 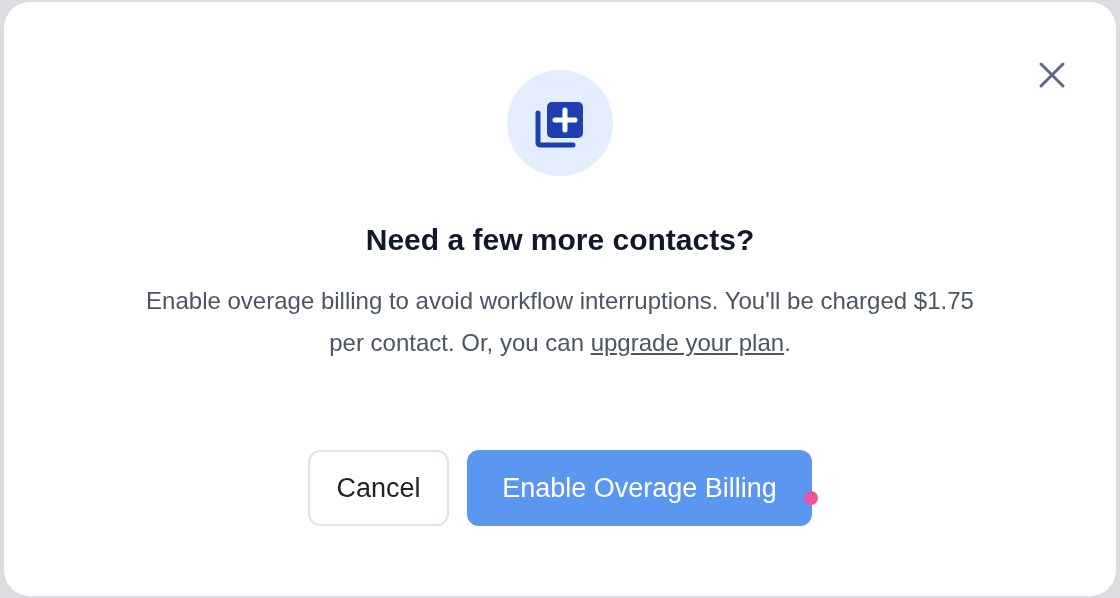 What do you see at coordinates (1052, 75) in the screenshot?
I see `close-icon` at bounding box center [1052, 75].